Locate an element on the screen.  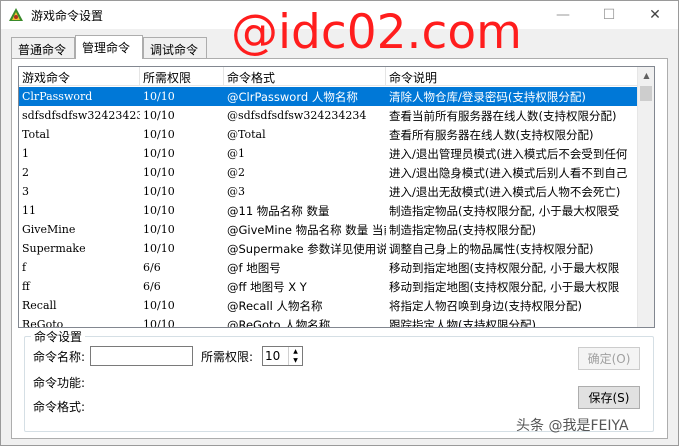
column-header-format: 命令格式 is located at coordinates (305, 76).